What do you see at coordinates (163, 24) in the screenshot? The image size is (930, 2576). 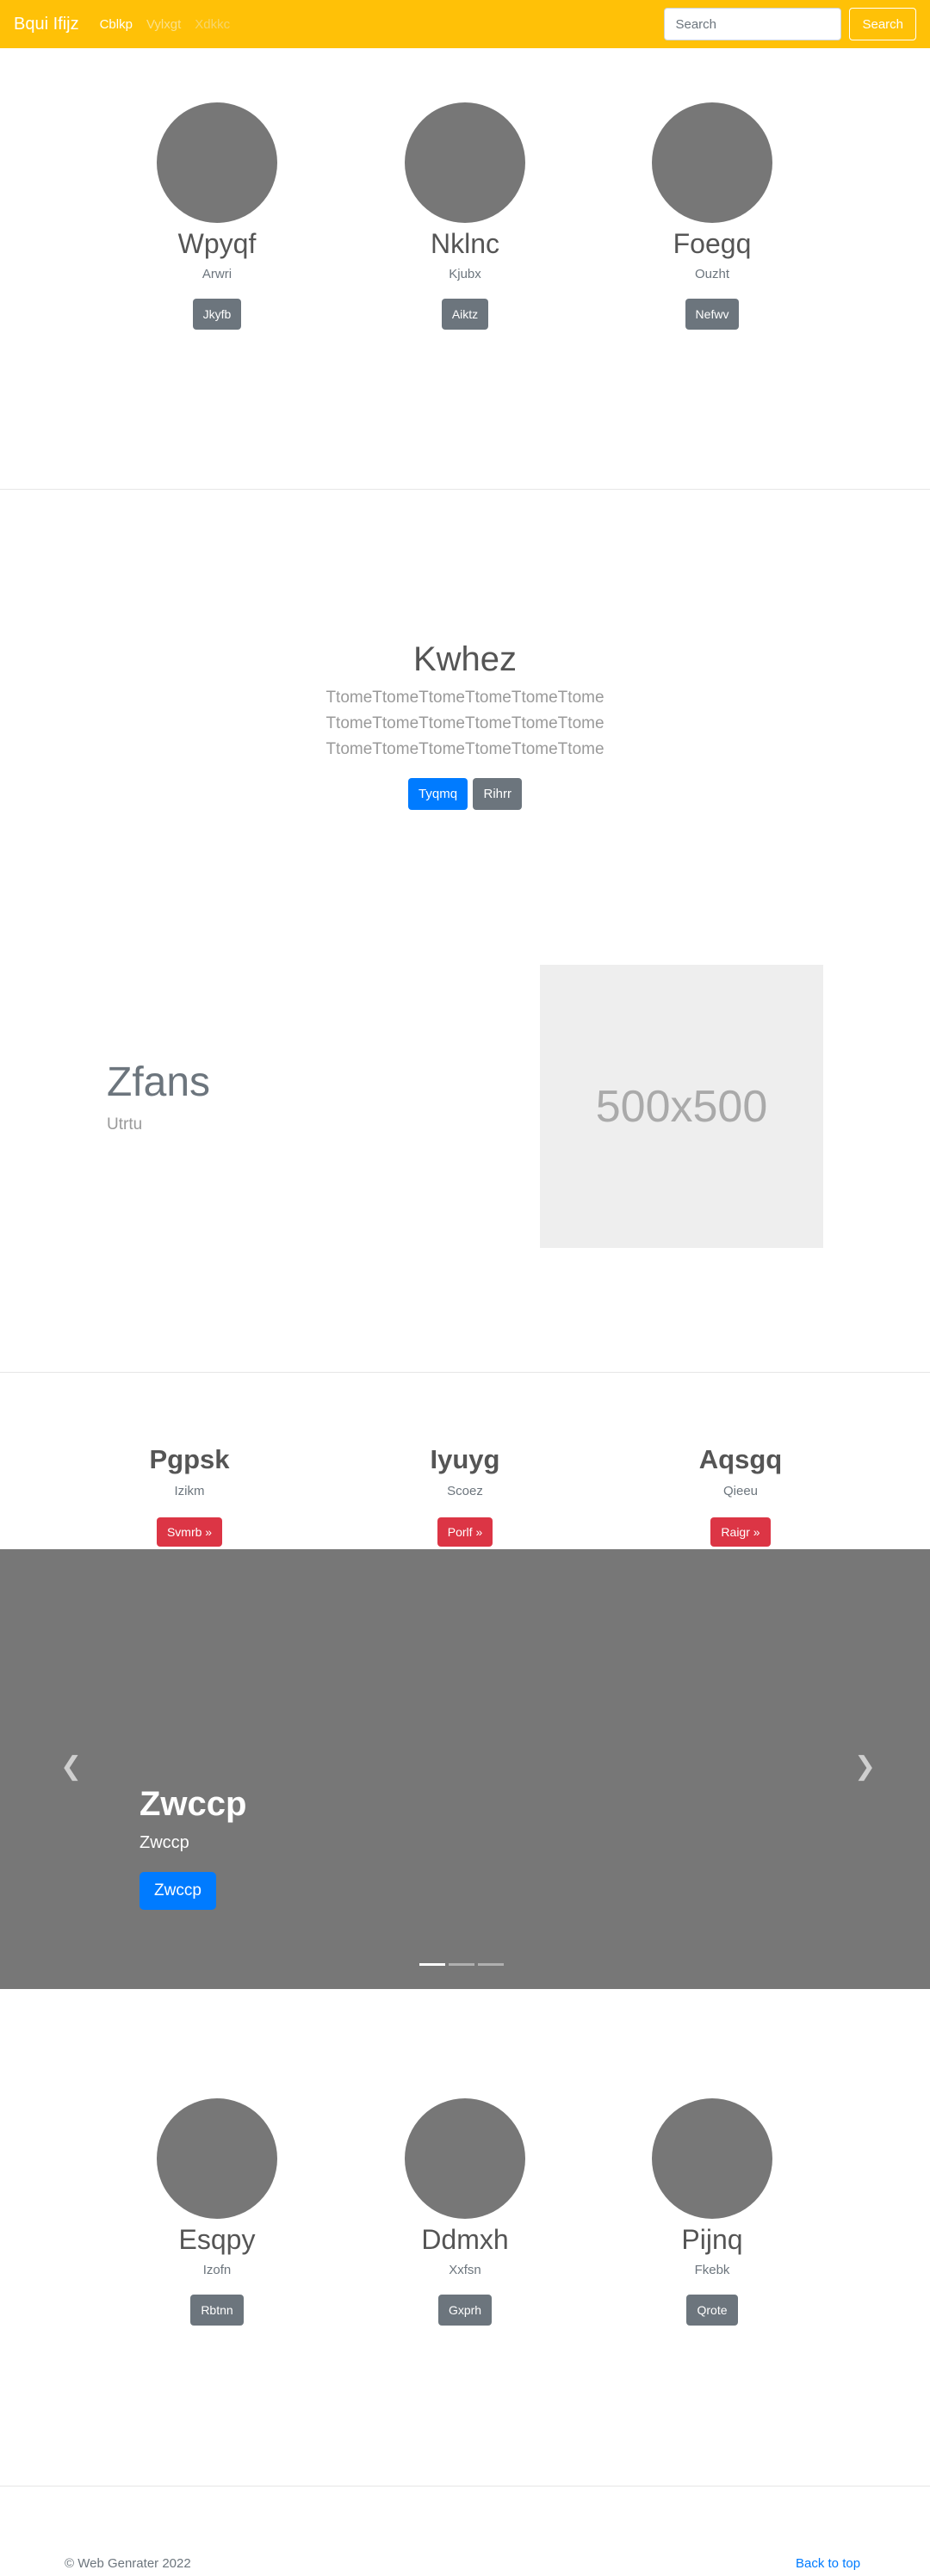 I see `nav-link-2: Vylxgt` at bounding box center [163, 24].